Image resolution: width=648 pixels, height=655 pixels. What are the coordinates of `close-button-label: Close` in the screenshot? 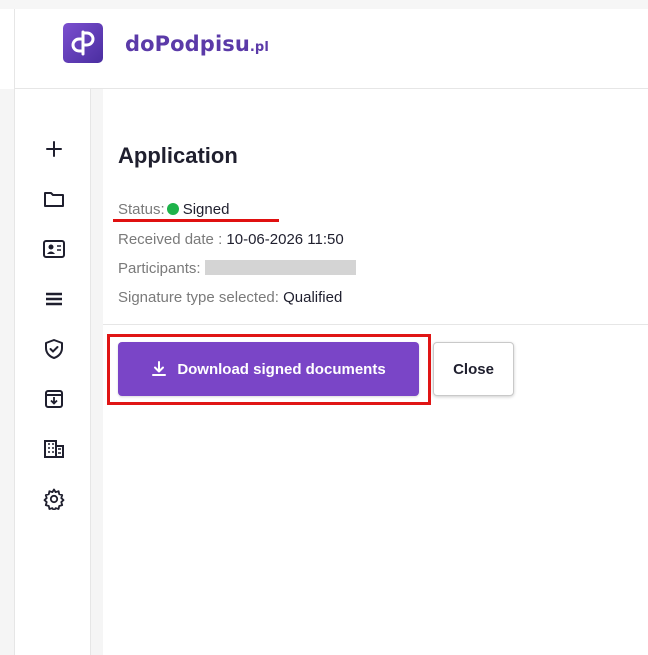 It's located at (473, 369).